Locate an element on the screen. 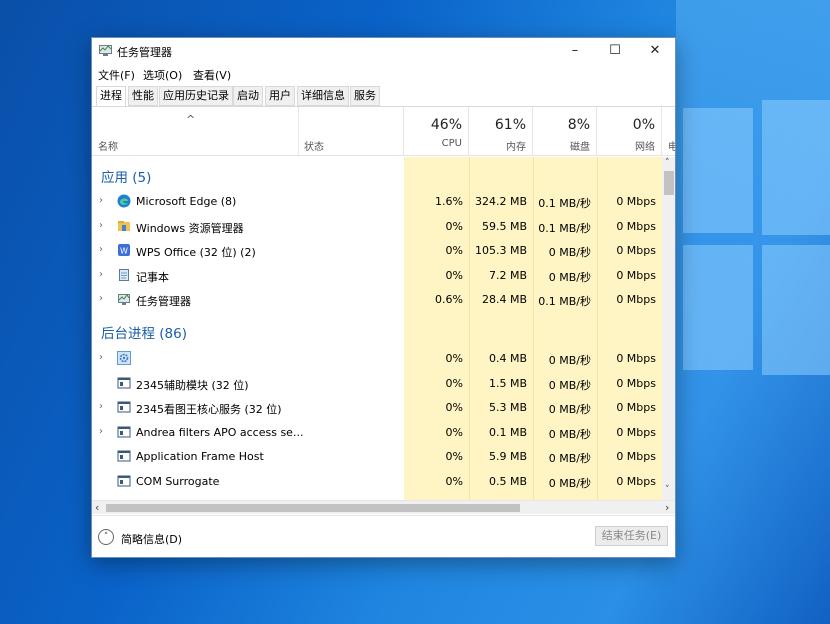  memory-value: 0.4 MB is located at coordinates (507, 358).